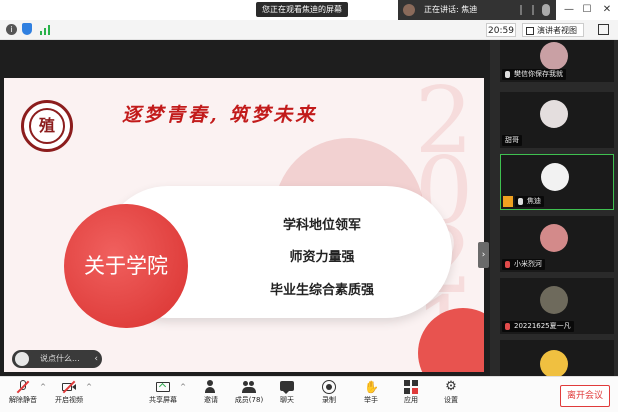 The height and width of the screenshot is (412, 618). I want to click on participant-tile: 樊信你保存我就, so click(557, 61).